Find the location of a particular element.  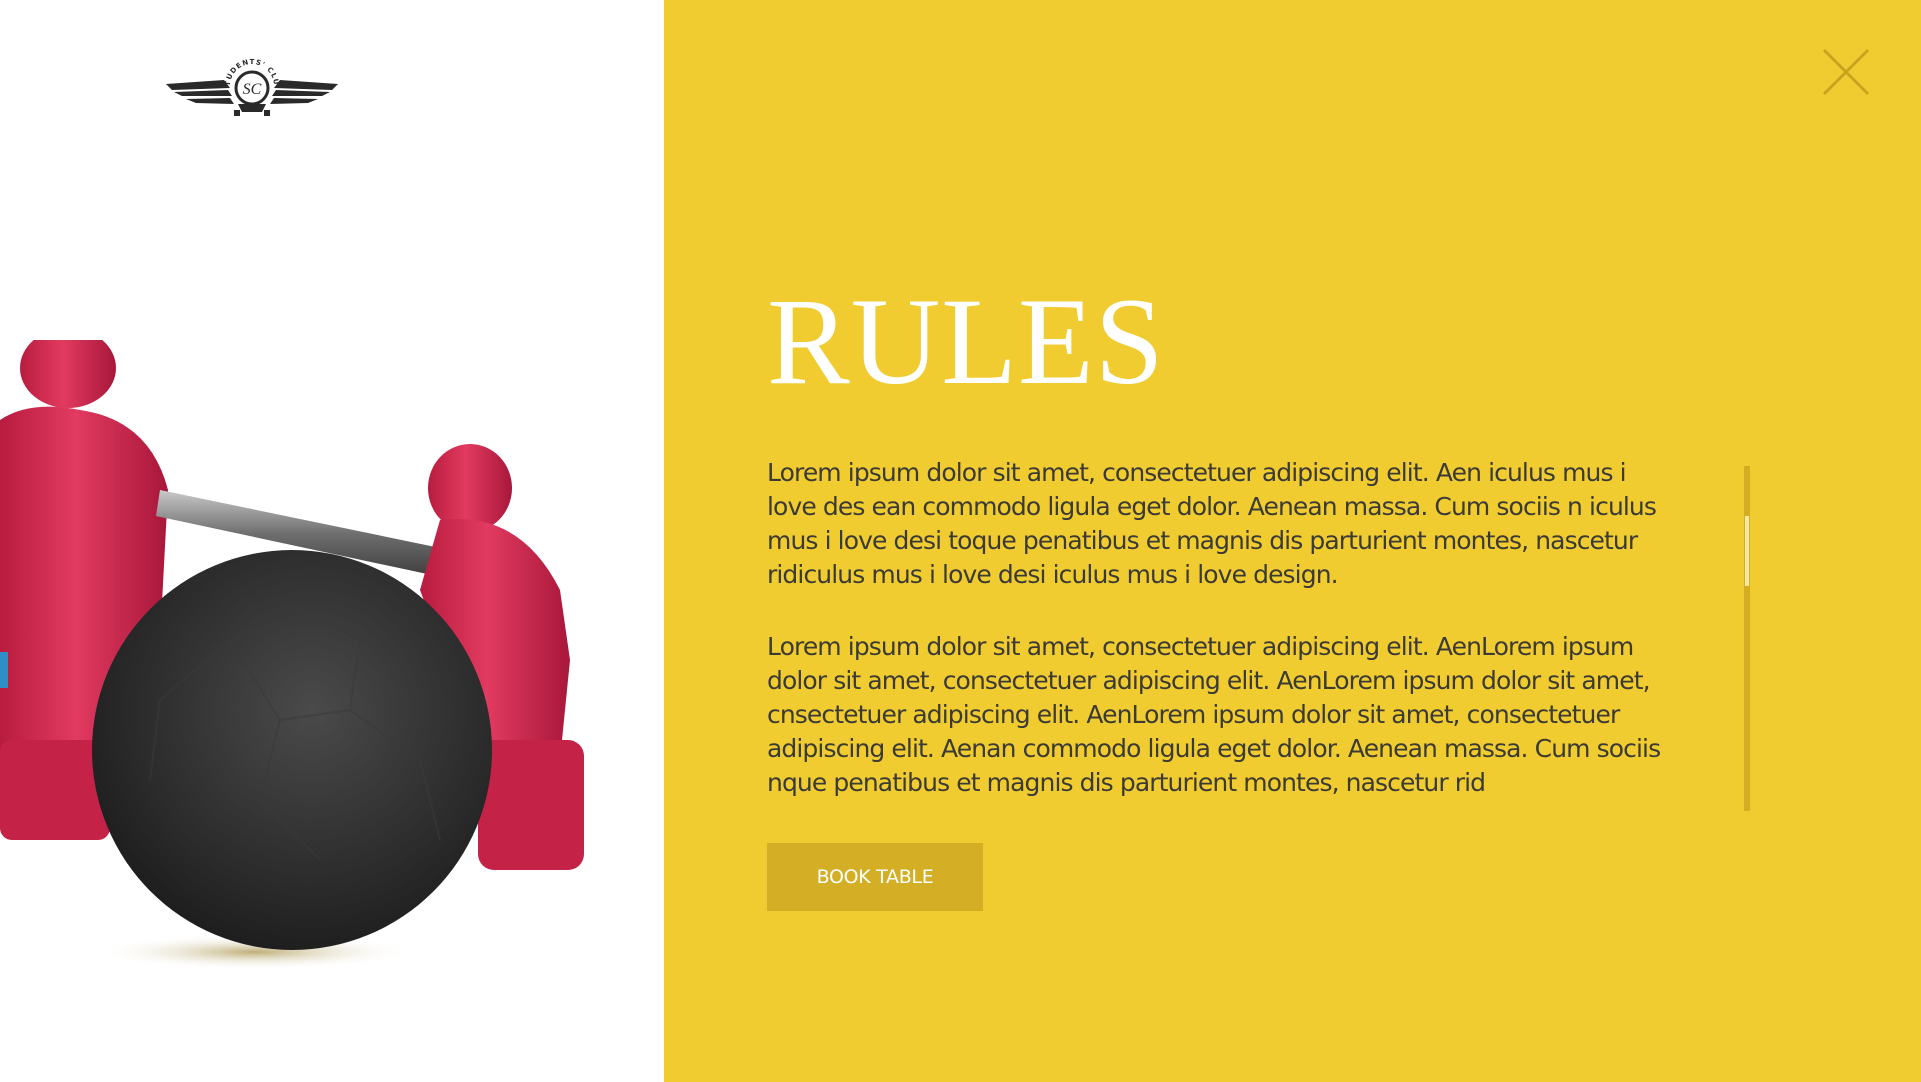

close-icon is located at coordinates (1846, 72).